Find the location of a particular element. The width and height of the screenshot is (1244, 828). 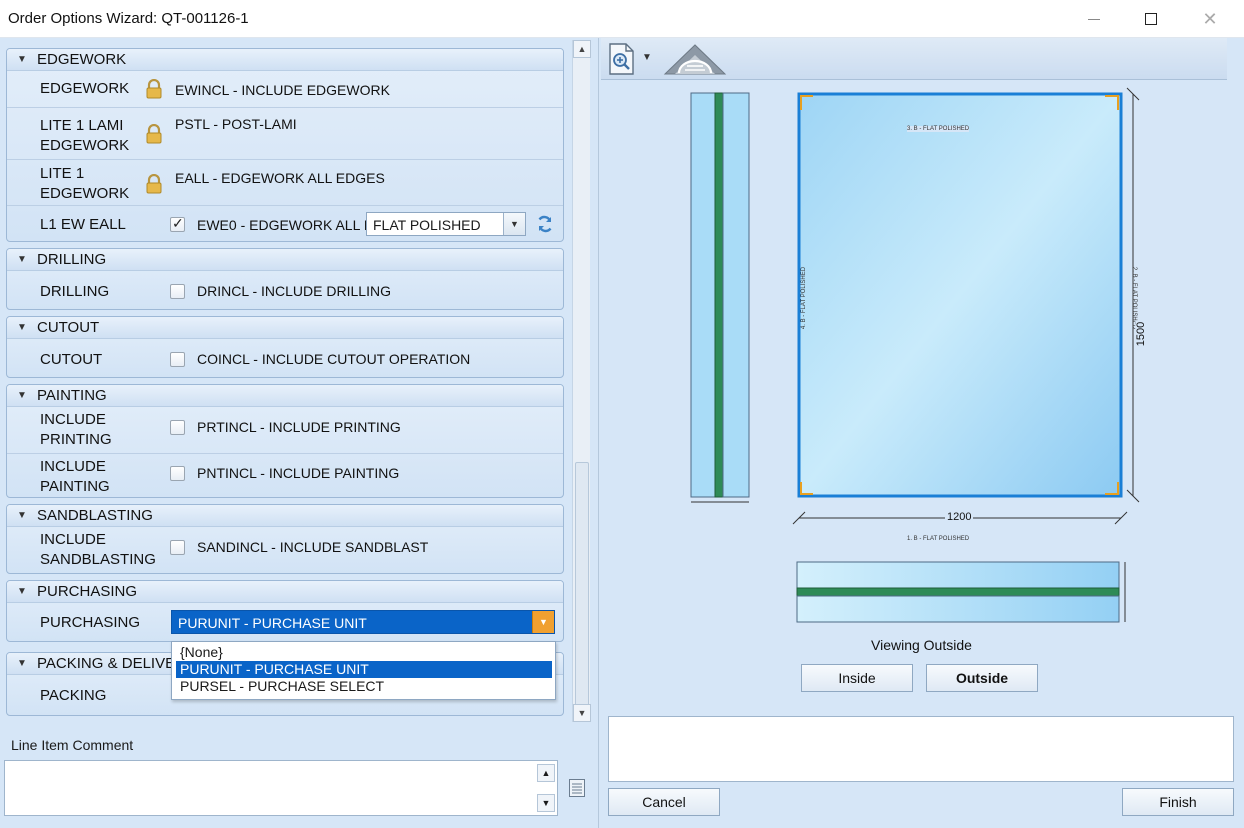

section-header: ▼ EDGEWORK is located at coordinates (285, 60).